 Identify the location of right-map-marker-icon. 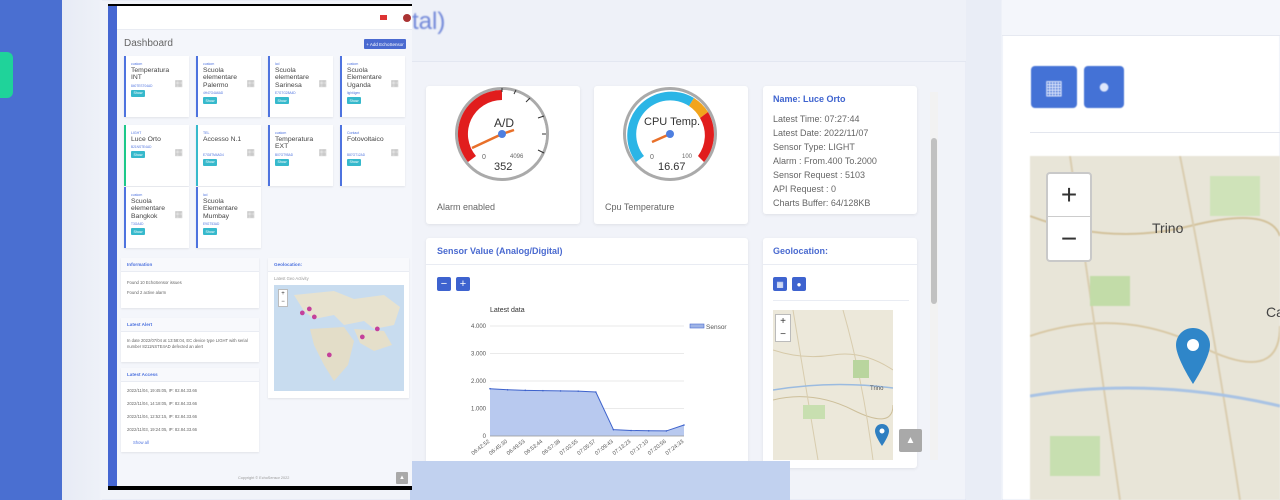
(1193, 356).